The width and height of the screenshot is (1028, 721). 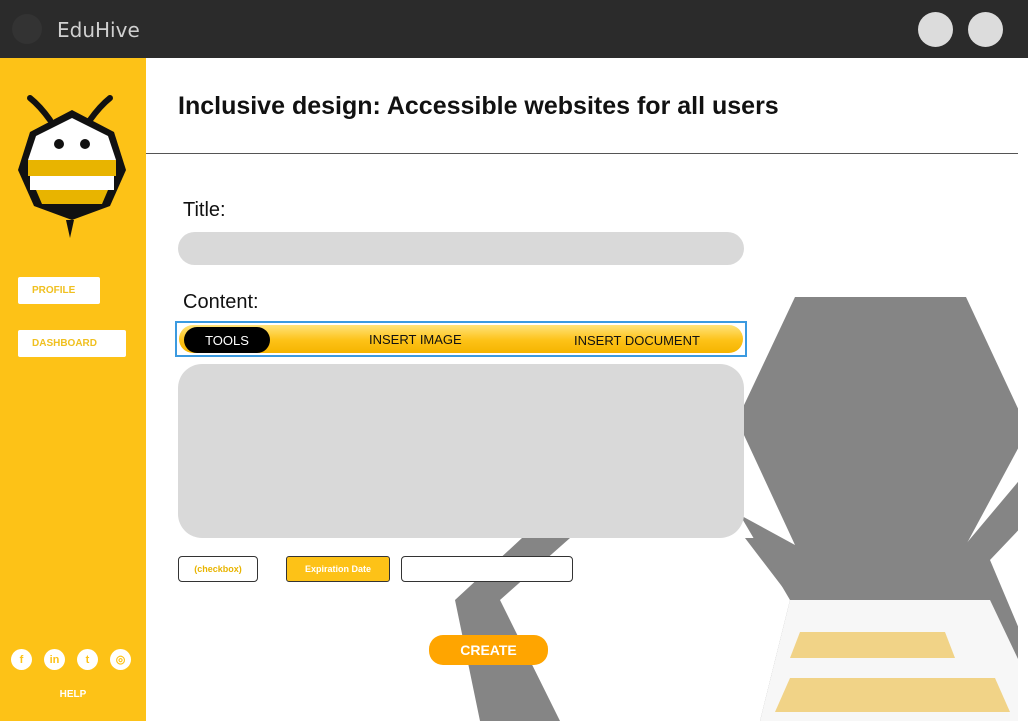 What do you see at coordinates (892, 695) in the screenshot?
I see `stripe-lower` at bounding box center [892, 695].